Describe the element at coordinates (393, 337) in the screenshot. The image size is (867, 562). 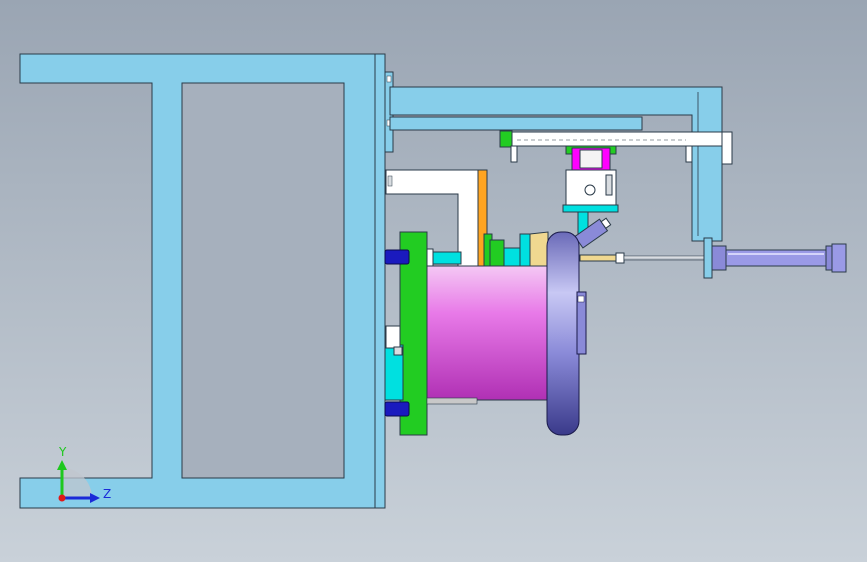
I see `lower-bracket-white` at that location.